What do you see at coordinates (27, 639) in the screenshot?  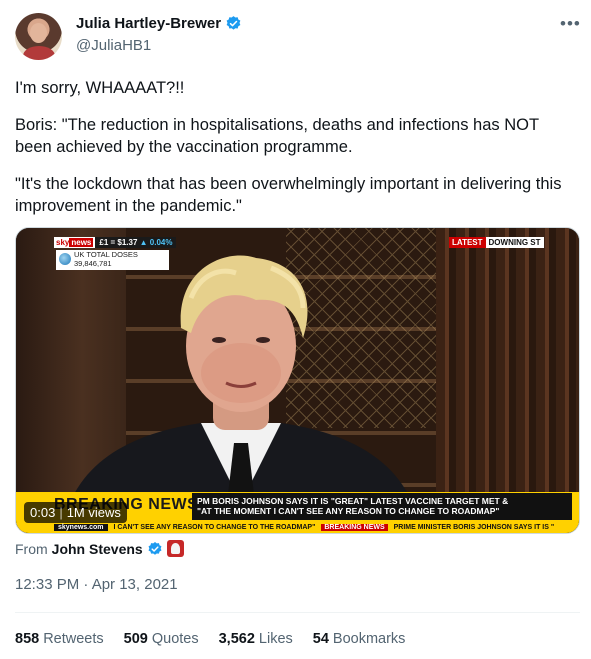 I see `retweets-count: 858` at bounding box center [27, 639].